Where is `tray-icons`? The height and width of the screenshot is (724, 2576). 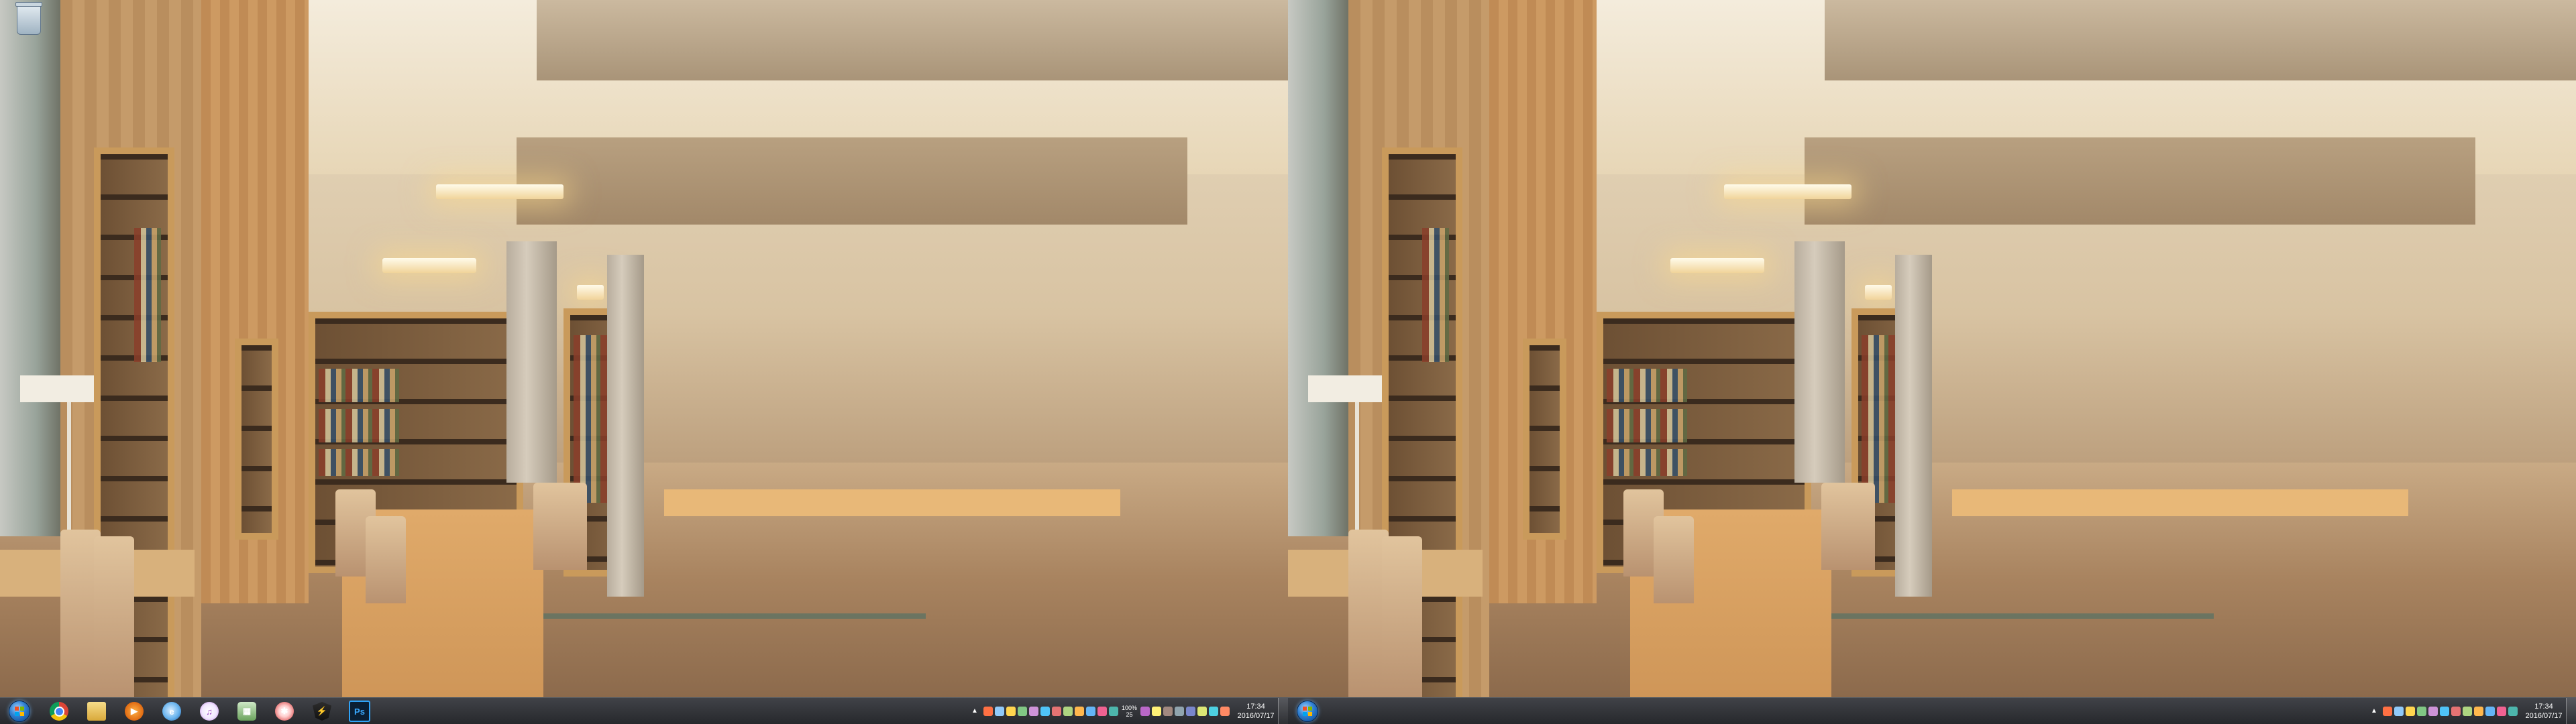
tray-icons is located at coordinates (2450, 711).